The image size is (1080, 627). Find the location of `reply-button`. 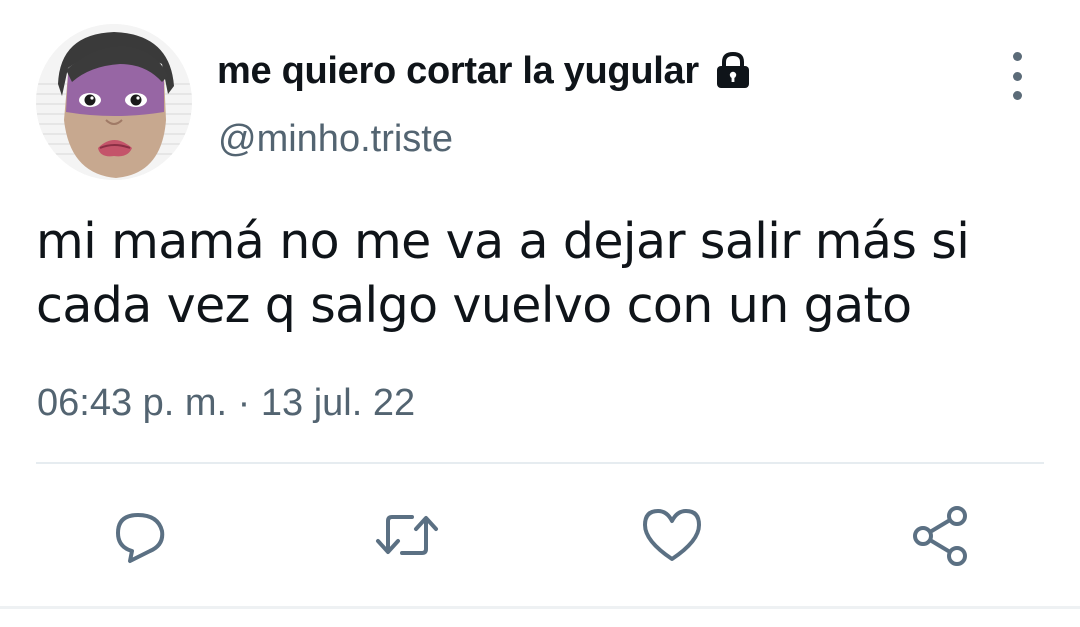

reply-button is located at coordinates (140, 535).